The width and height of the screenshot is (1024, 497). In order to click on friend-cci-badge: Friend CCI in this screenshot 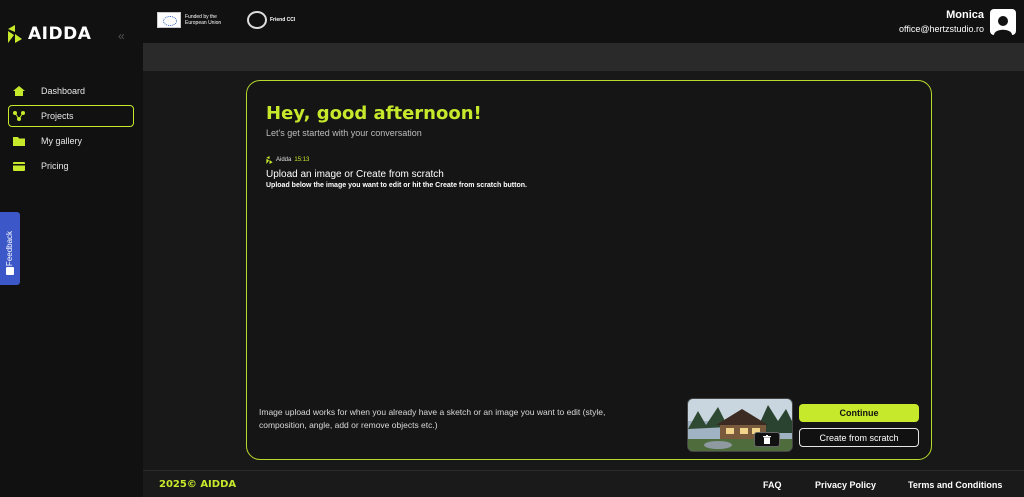, I will do `click(271, 20)`.